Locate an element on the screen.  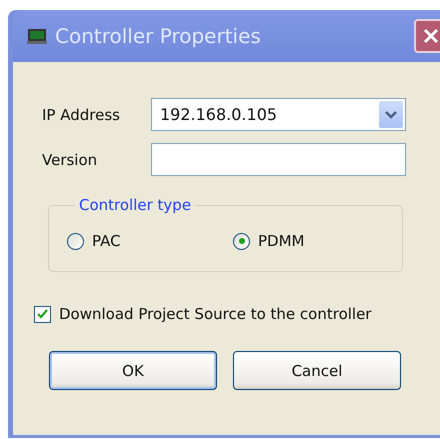
radio-option: PDMM is located at coordinates (316, 241).